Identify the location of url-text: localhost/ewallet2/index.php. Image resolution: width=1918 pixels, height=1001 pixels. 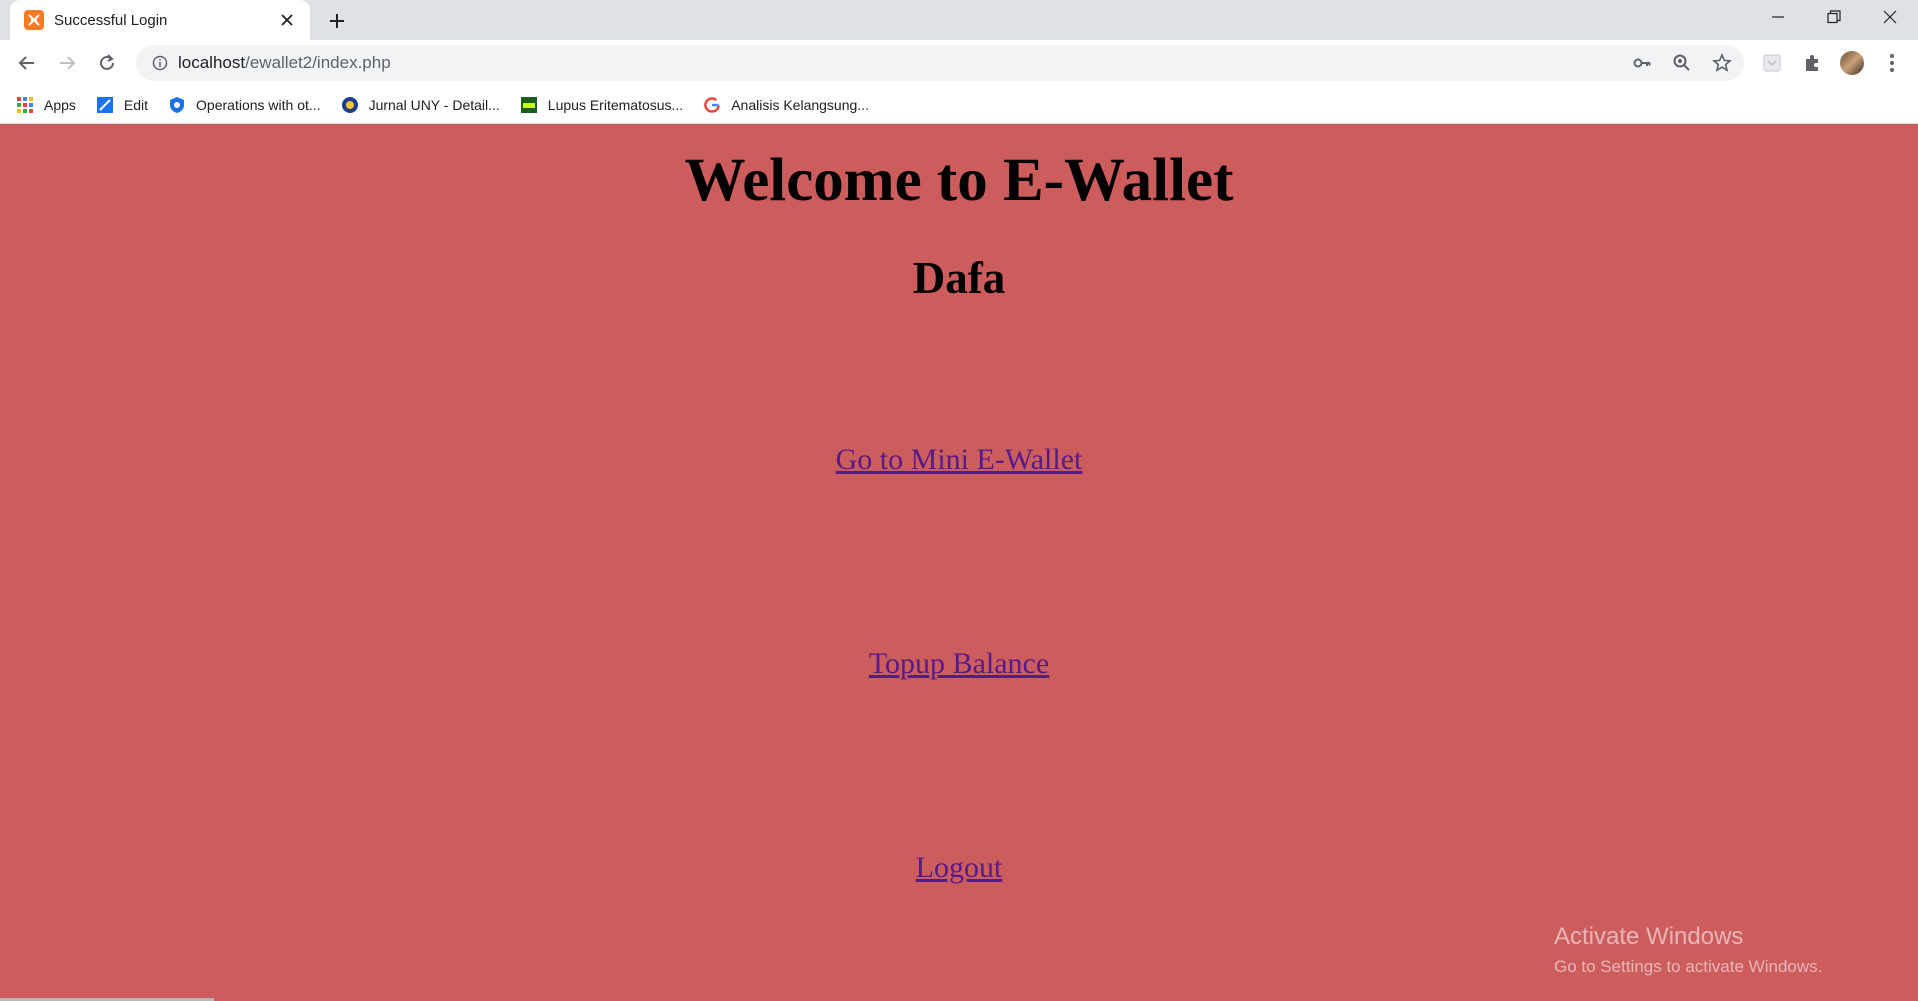
(284, 63).